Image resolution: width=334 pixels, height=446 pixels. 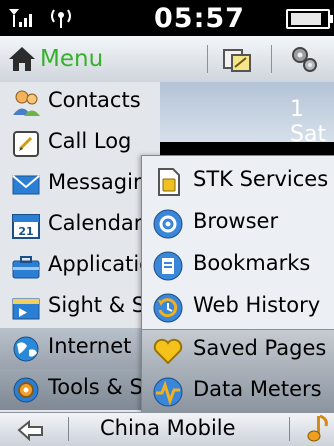 What do you see at coordinates (102, 305) in the screenshot?
I see `menu-item-label: Sight & Sound` at bounding box center [102, 305].